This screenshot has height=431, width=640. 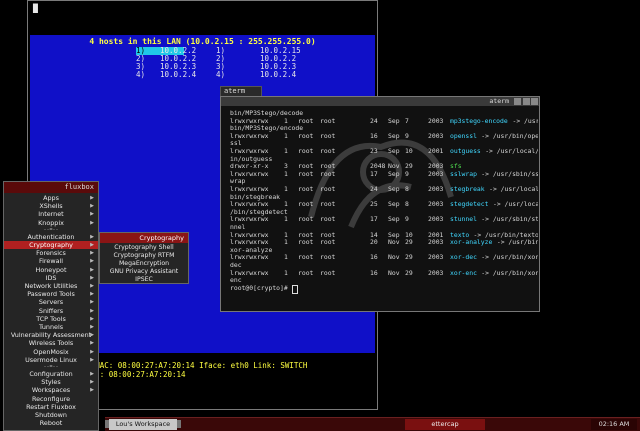 I want to click on aterm-titlebar: aterm, so click(x=380, y=101).